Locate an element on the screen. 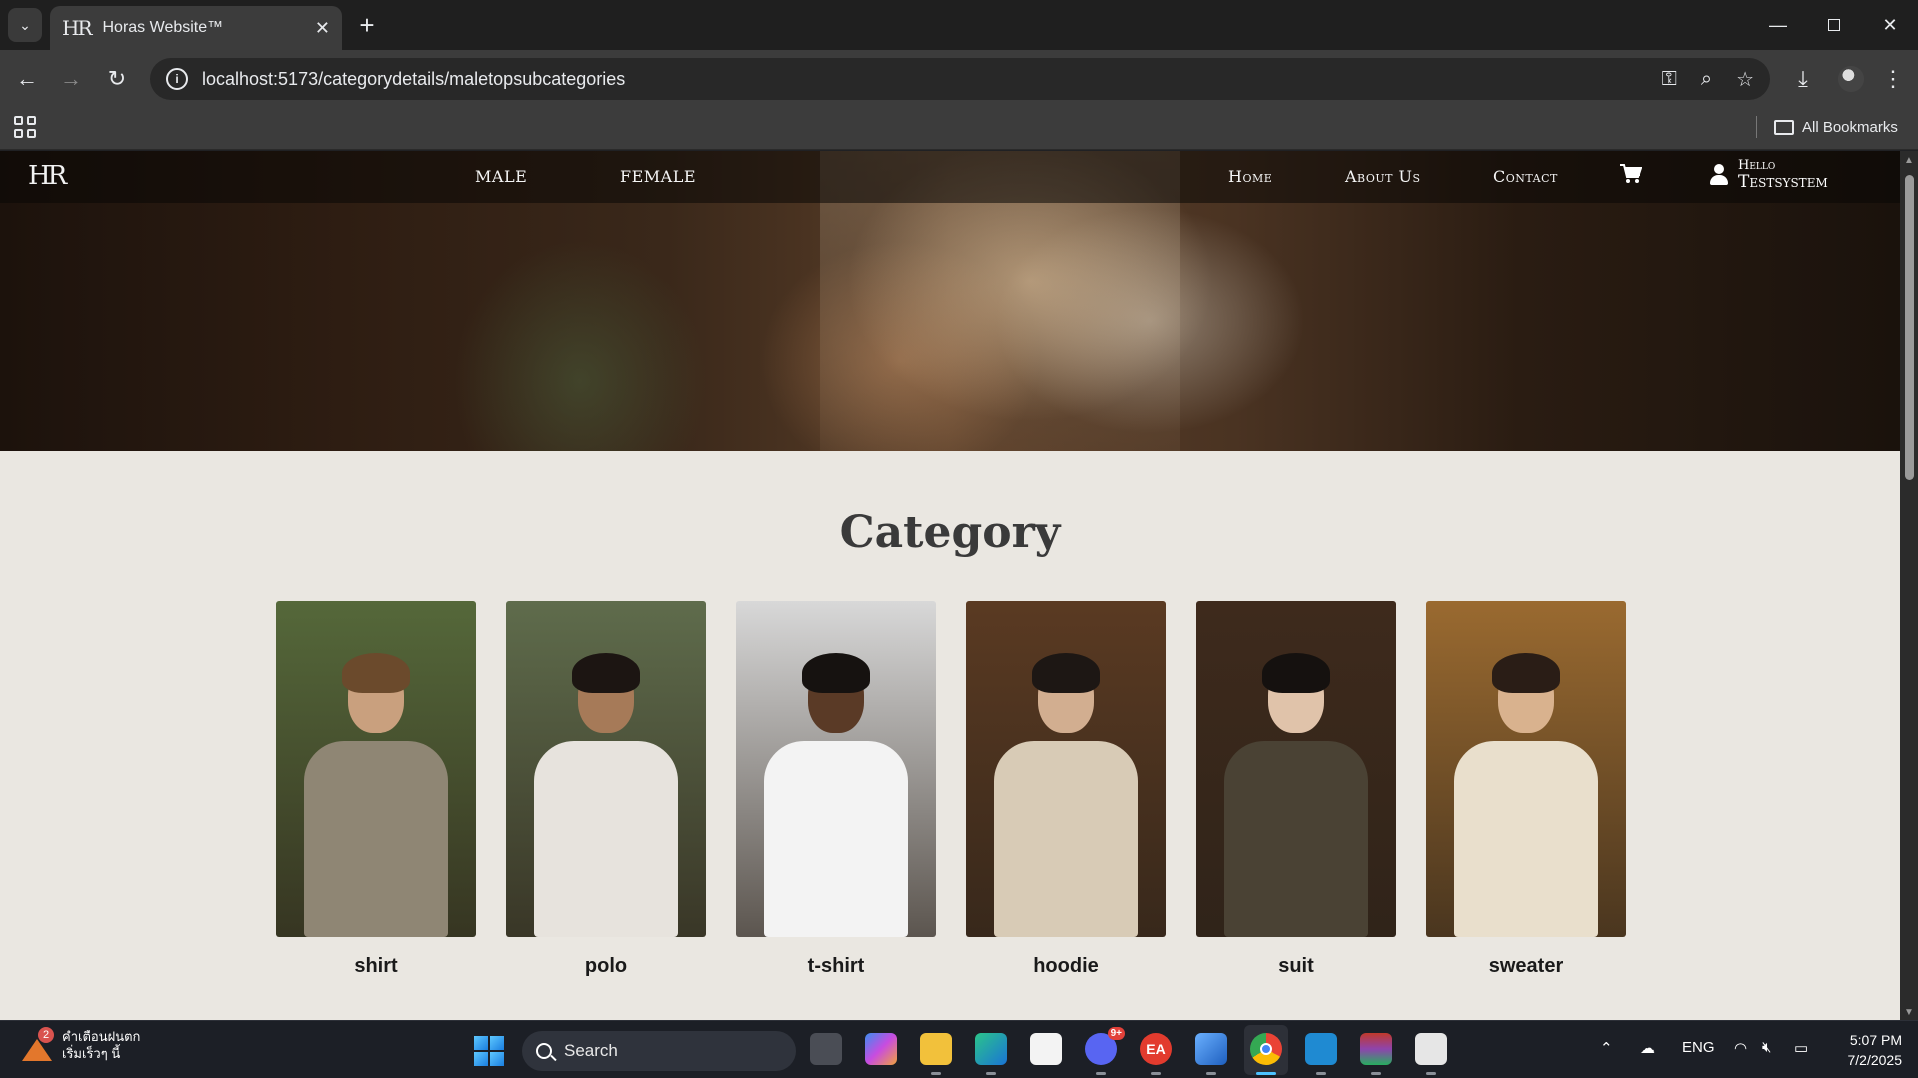 This screenshot has height=1078, width=1918. close-window-button: ✕ is located at coordinates (1890, 25).